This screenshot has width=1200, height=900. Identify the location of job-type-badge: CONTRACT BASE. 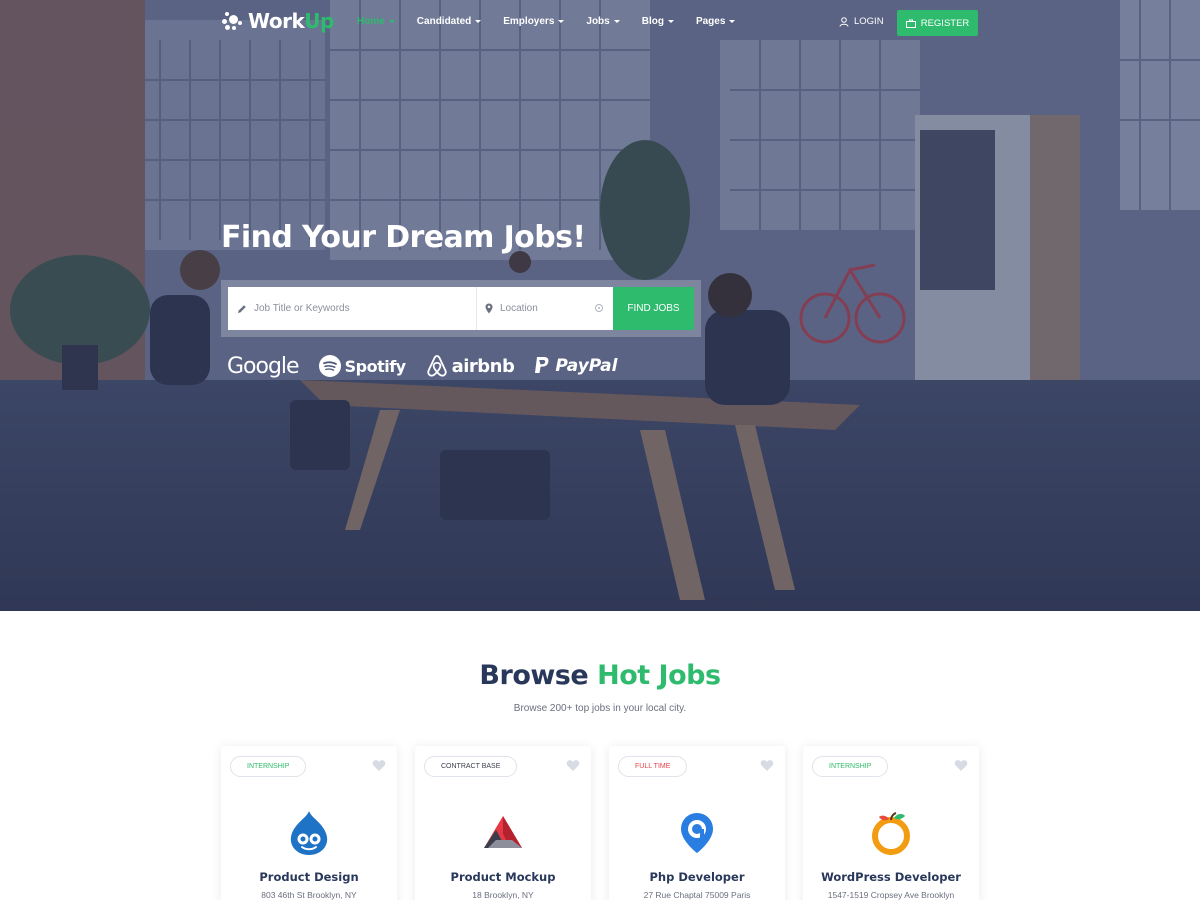
(471, 766).